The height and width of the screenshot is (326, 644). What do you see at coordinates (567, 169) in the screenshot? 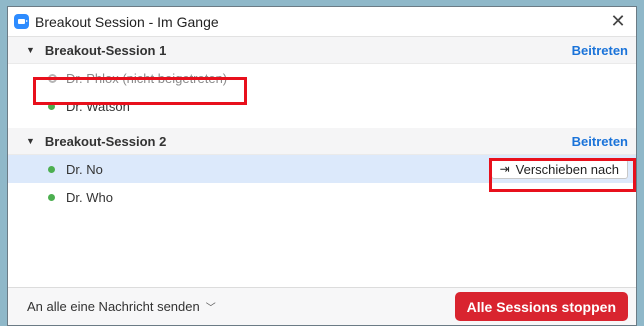
I see `move-to-label: Verschieben nach` at bounding box center [567, 169].